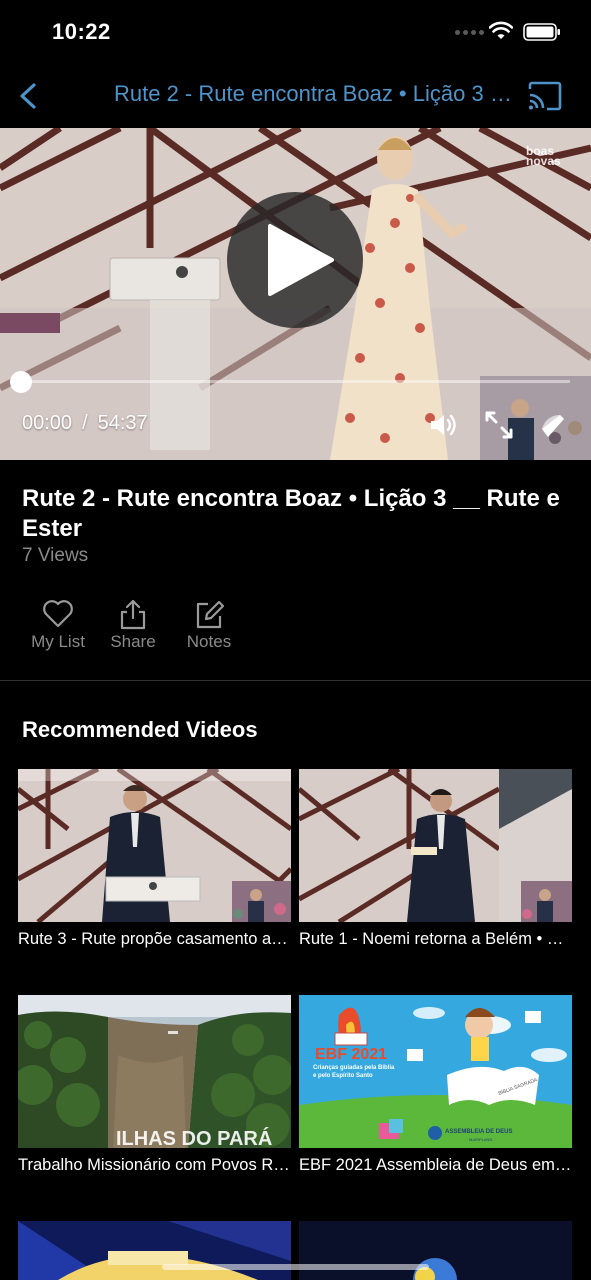 The width and height of the screenshot is (591, 1280). I want to click on svg-text: ASSEMBLEIA DE DEUS, so click(478, 1132).